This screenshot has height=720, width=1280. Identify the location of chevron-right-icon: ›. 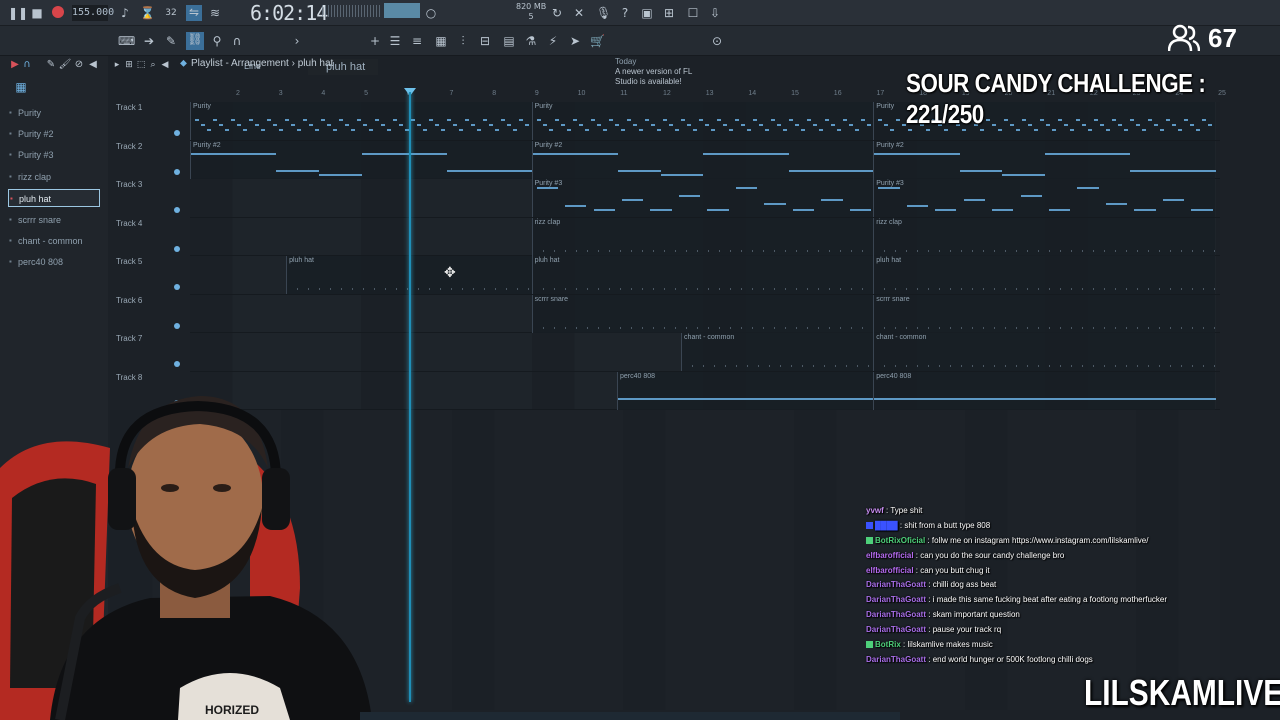
(297, 41).